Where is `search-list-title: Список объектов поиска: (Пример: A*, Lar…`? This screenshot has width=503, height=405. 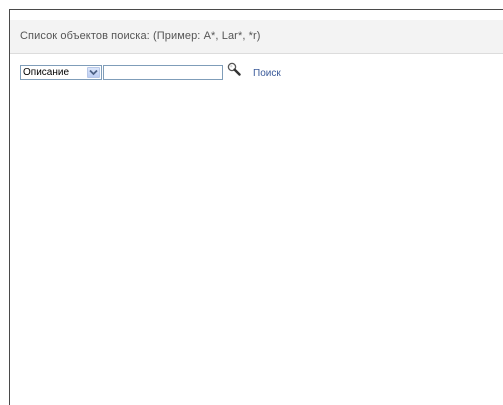
search-list-title: Список объектов поиска: (Пример: A*, Lar… is located at coordinates (140, 36).